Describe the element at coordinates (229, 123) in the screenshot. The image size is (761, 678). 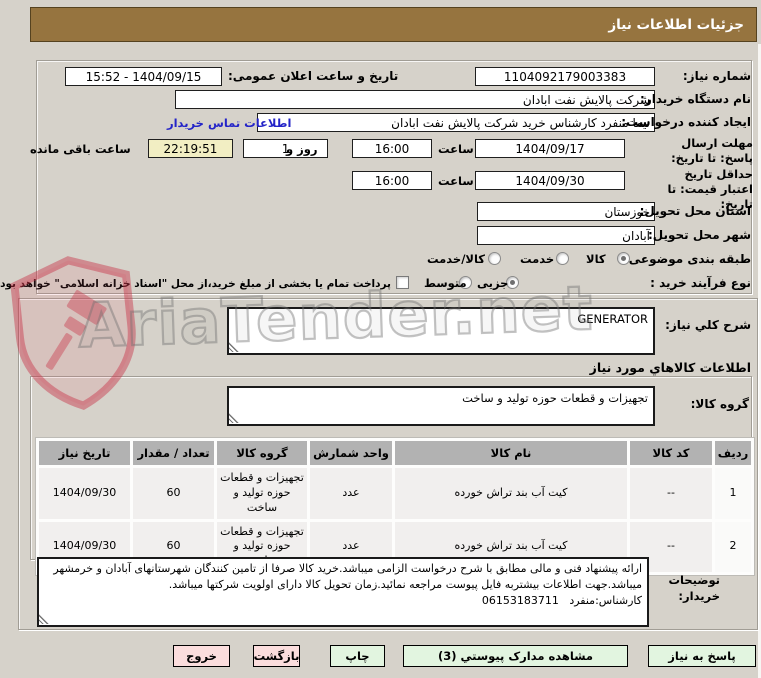
I see `buyer-contact-link: اطلاعات تماس خریدار` at that location.